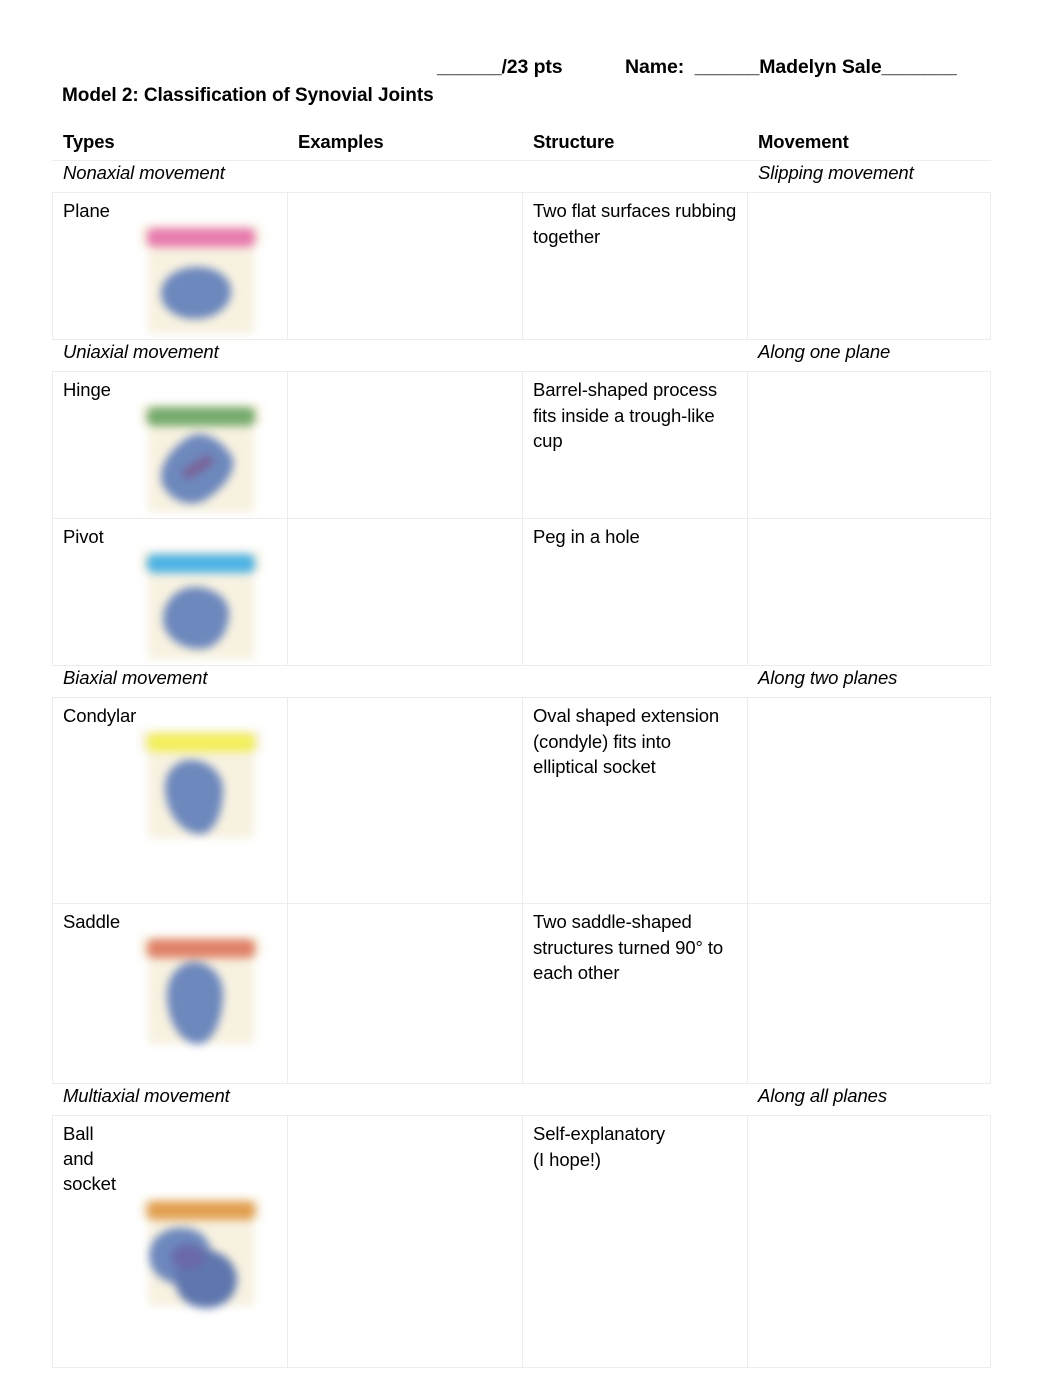 Image resolution: width=1062 pixels, height=1377 pixels. What do you see at coordinates (869, 355) in the screenshot?
I see `group-movement-label: Along one plane` at bounding box center [869, 355].